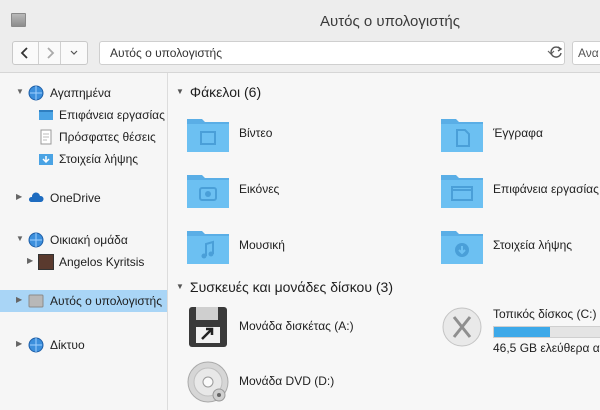  I want to click on music-folder-icon, so click(208, 247).